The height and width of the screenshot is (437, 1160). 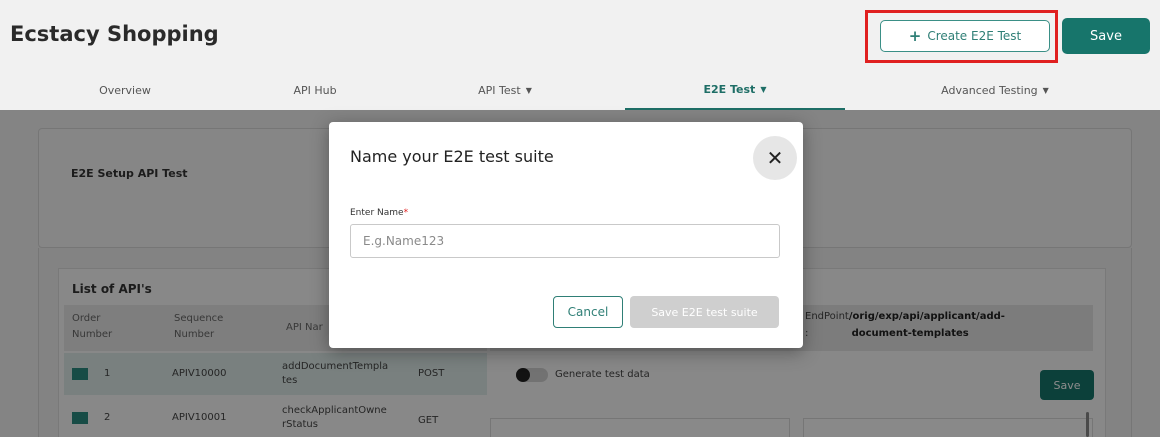 I want to click on required-marker: *, so click(x=406, y=213).